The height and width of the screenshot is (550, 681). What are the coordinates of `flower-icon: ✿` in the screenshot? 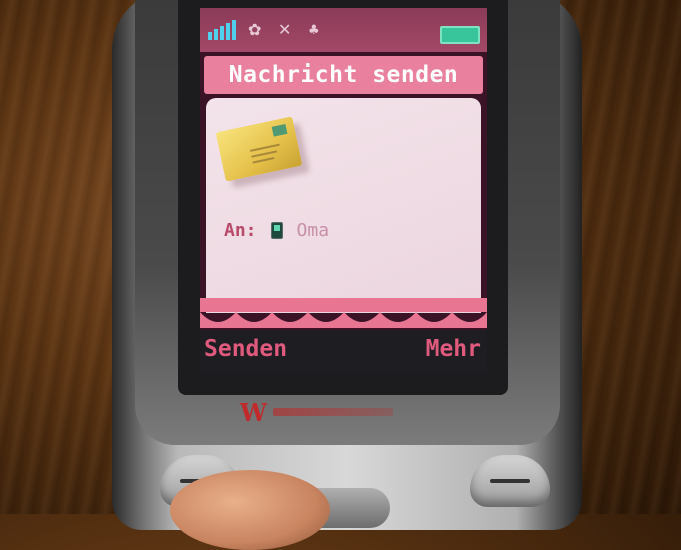 It's located at (255, 29).